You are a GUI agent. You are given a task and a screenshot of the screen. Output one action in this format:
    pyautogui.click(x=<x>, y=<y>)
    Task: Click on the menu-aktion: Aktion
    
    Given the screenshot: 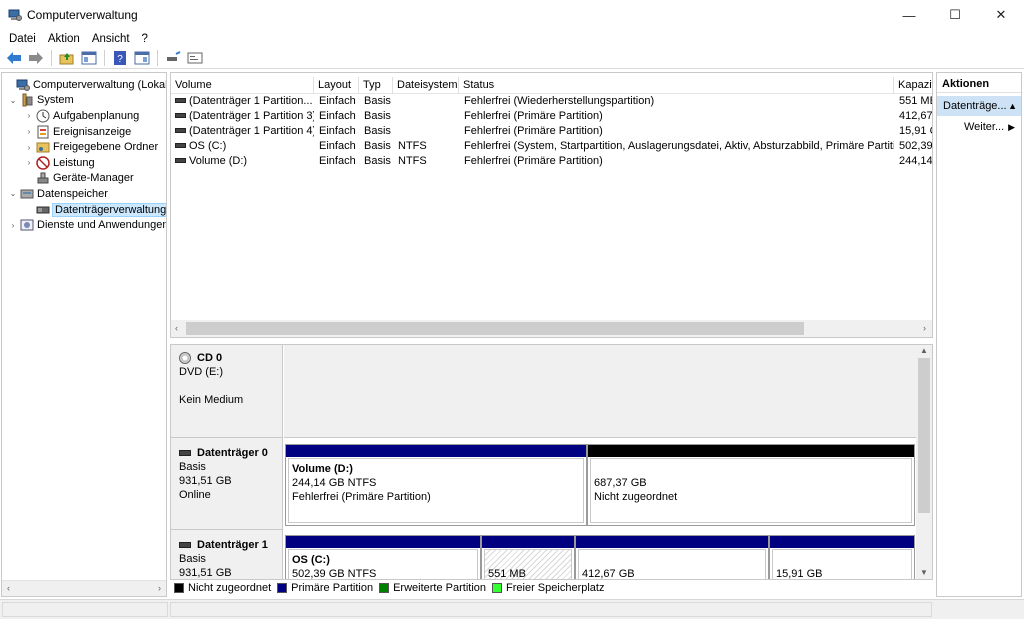 What is the action you would take?
    pyautogui.click(x=64, y=39)
    